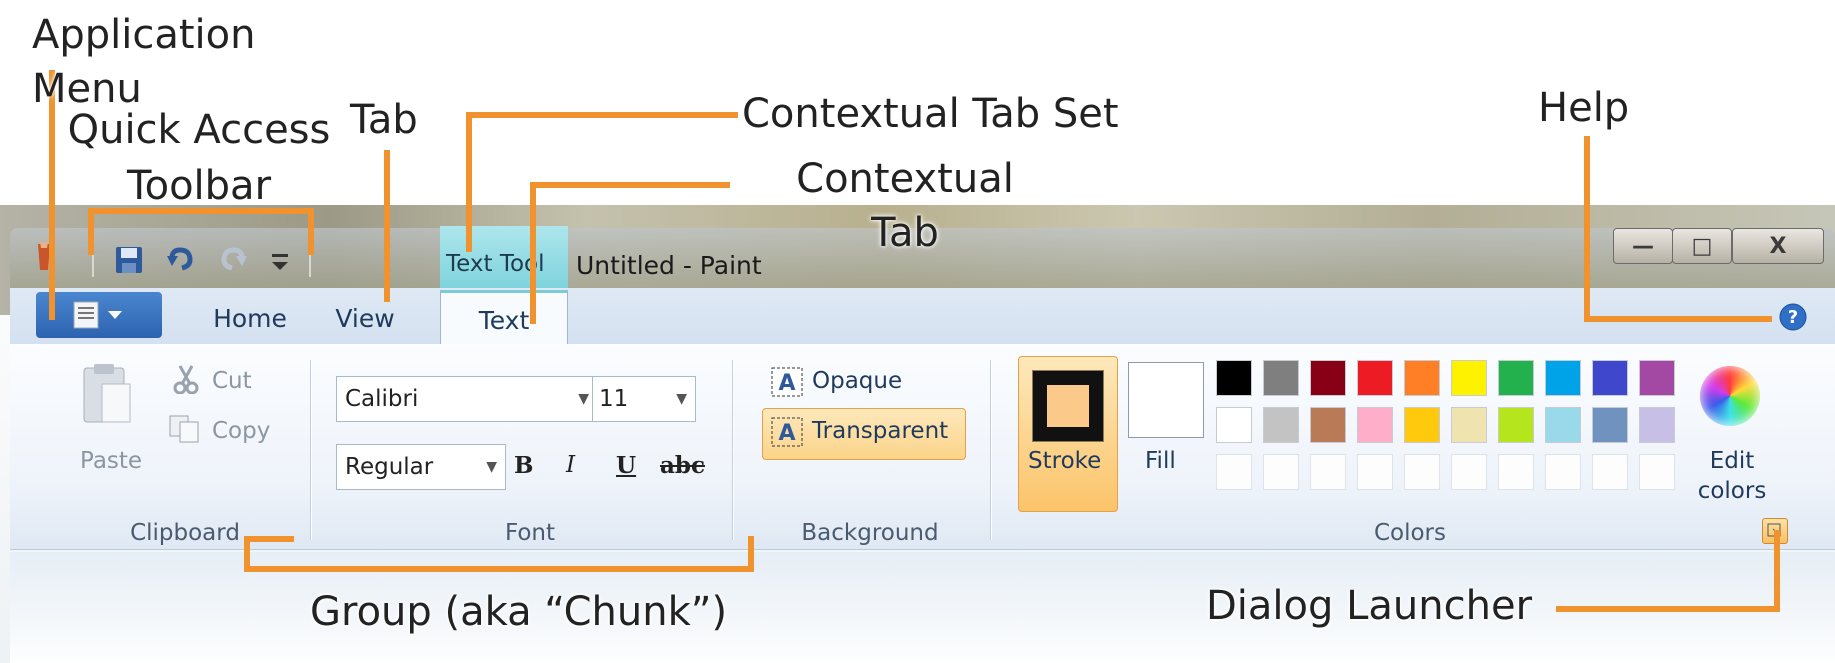 Image resolution: width=1835 pixels, height=663 pixels. What do you see at coordinates (930, 114) in the screenshot?
I see `annotation-contextual-tab-set: Contextual Tab Set` at bounding box center [930, 114].